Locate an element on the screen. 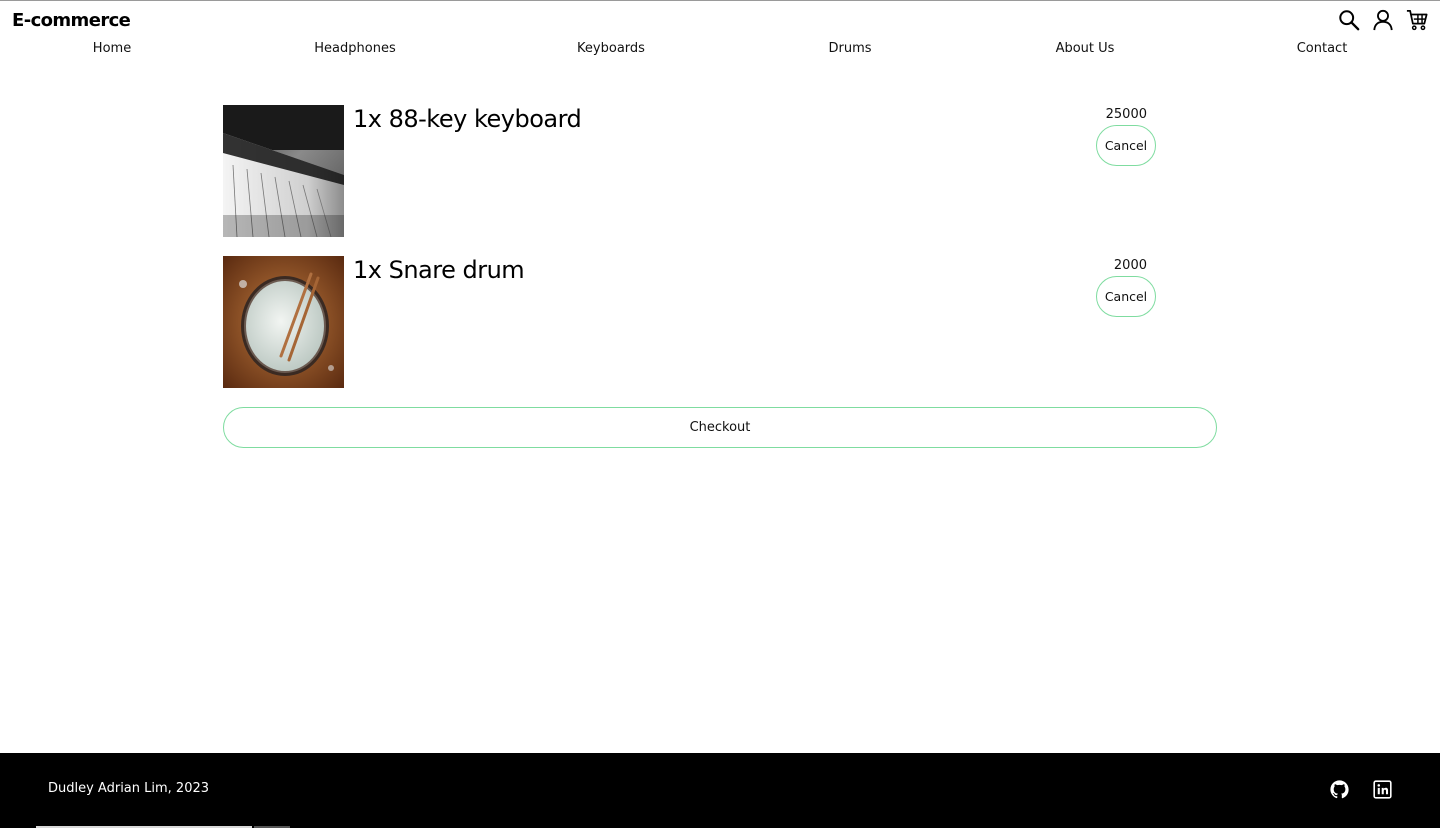 The height and width of the screenshot is (828, 1440). item-title: 1x Snare drum is located at coordinates (439, 270).